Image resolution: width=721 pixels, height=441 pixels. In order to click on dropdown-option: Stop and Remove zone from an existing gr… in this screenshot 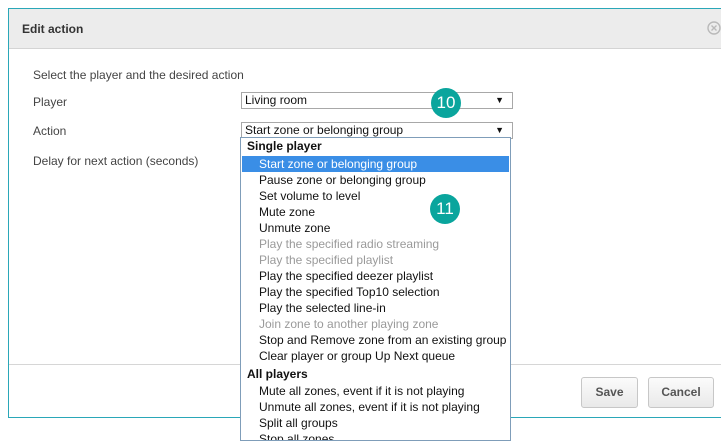, I will do `click(375, 340)`.